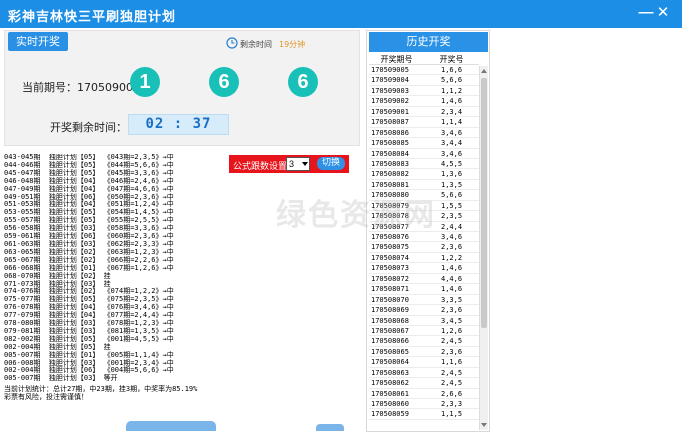 The image size is (682, 438). I want to click on history-number-cell: 2,4,4, so click(452, 226).